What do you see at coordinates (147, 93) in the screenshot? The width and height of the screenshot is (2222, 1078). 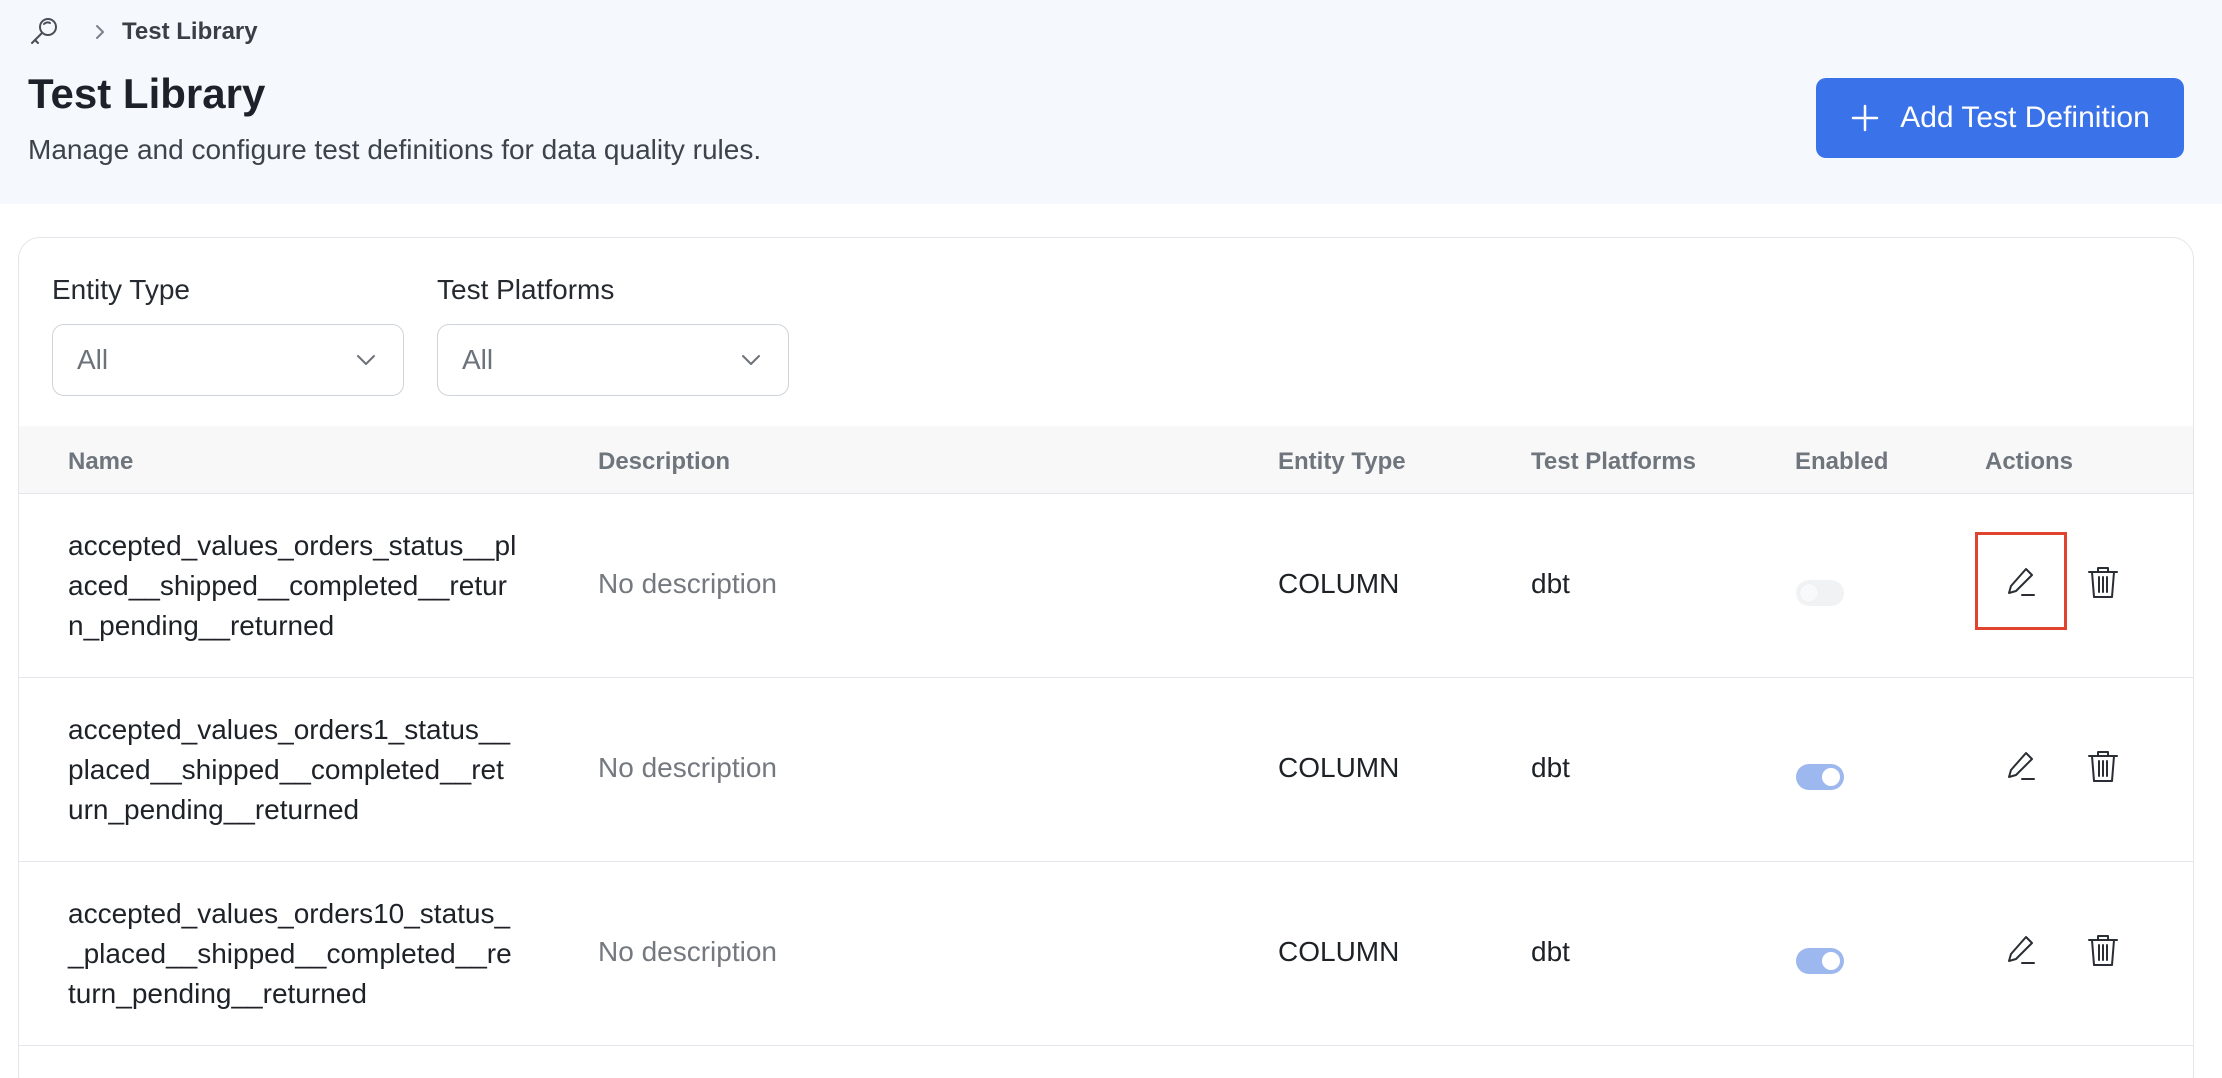 I see `page-title: Test Library` at bounding box center [147, 93].